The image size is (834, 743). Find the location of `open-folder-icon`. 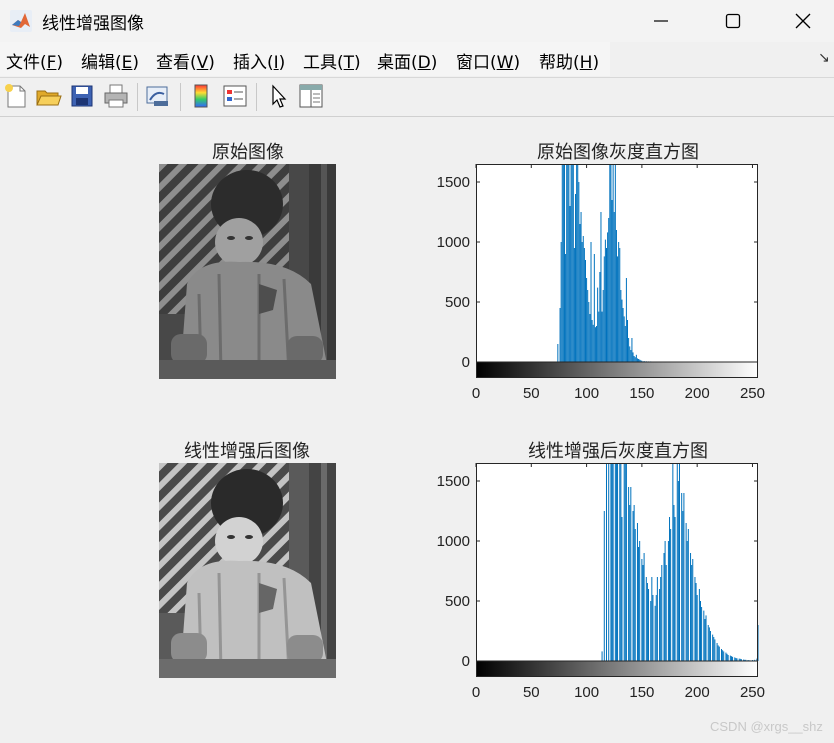

open-folder-icon is located at coordinates (48, 96).